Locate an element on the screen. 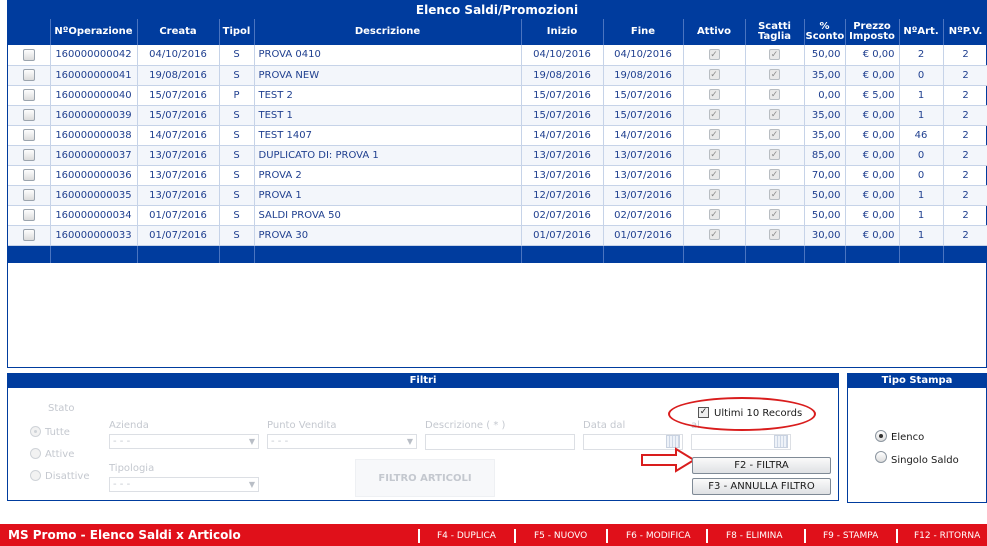 The height and width of the screenshot is (546, 987). col-header-creata: Creata is located at coordinates (178, 32).